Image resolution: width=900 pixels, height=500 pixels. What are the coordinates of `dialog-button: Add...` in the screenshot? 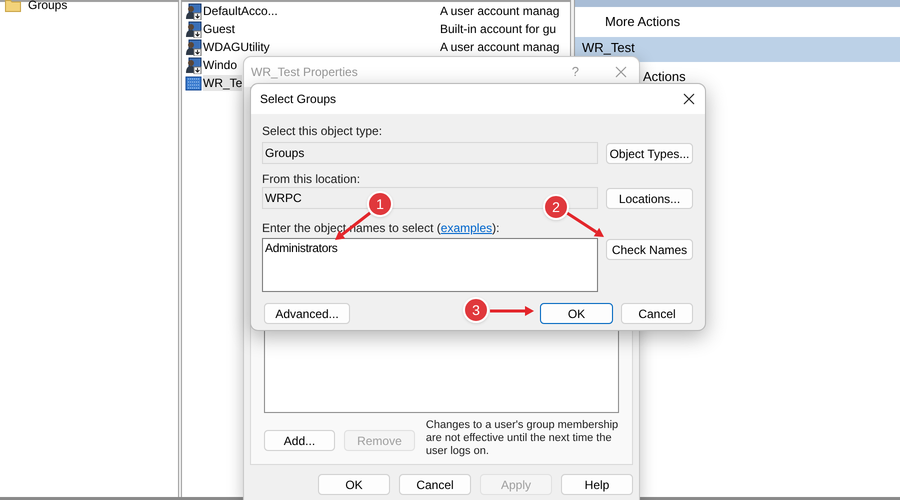 It's located at (299, 440).